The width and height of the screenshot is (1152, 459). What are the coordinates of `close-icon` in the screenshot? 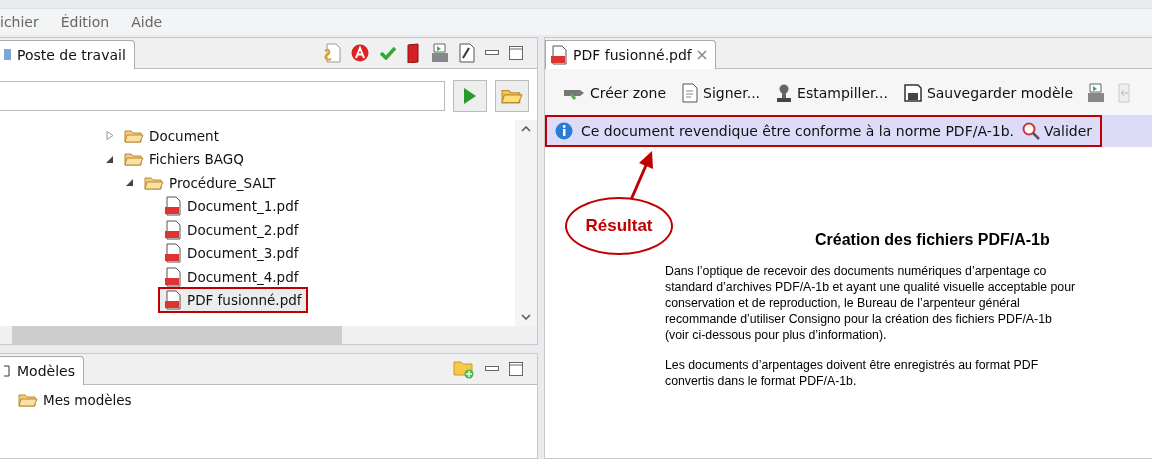 It's located at (701, 55).